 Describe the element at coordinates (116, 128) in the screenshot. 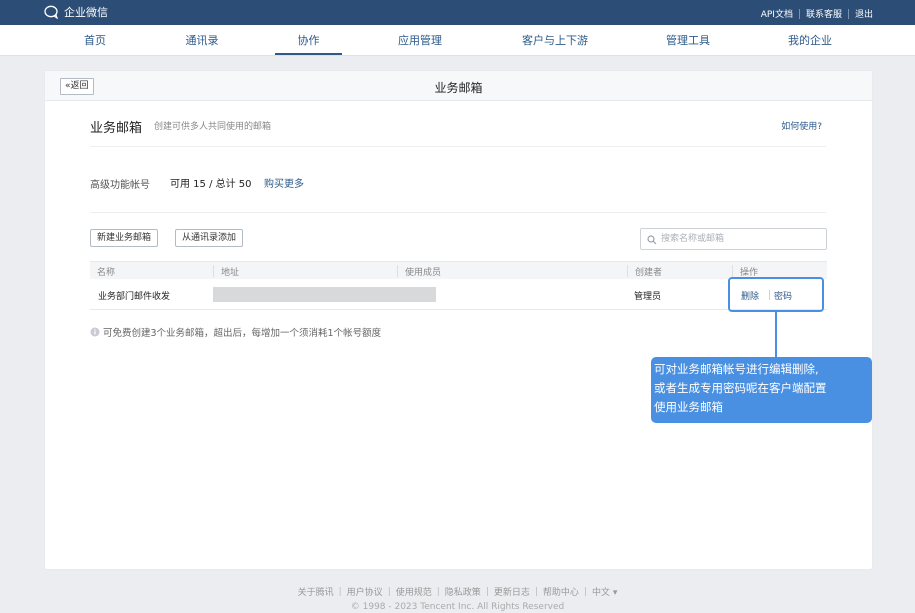

I see `section-title: 业务邮箱` at that location.